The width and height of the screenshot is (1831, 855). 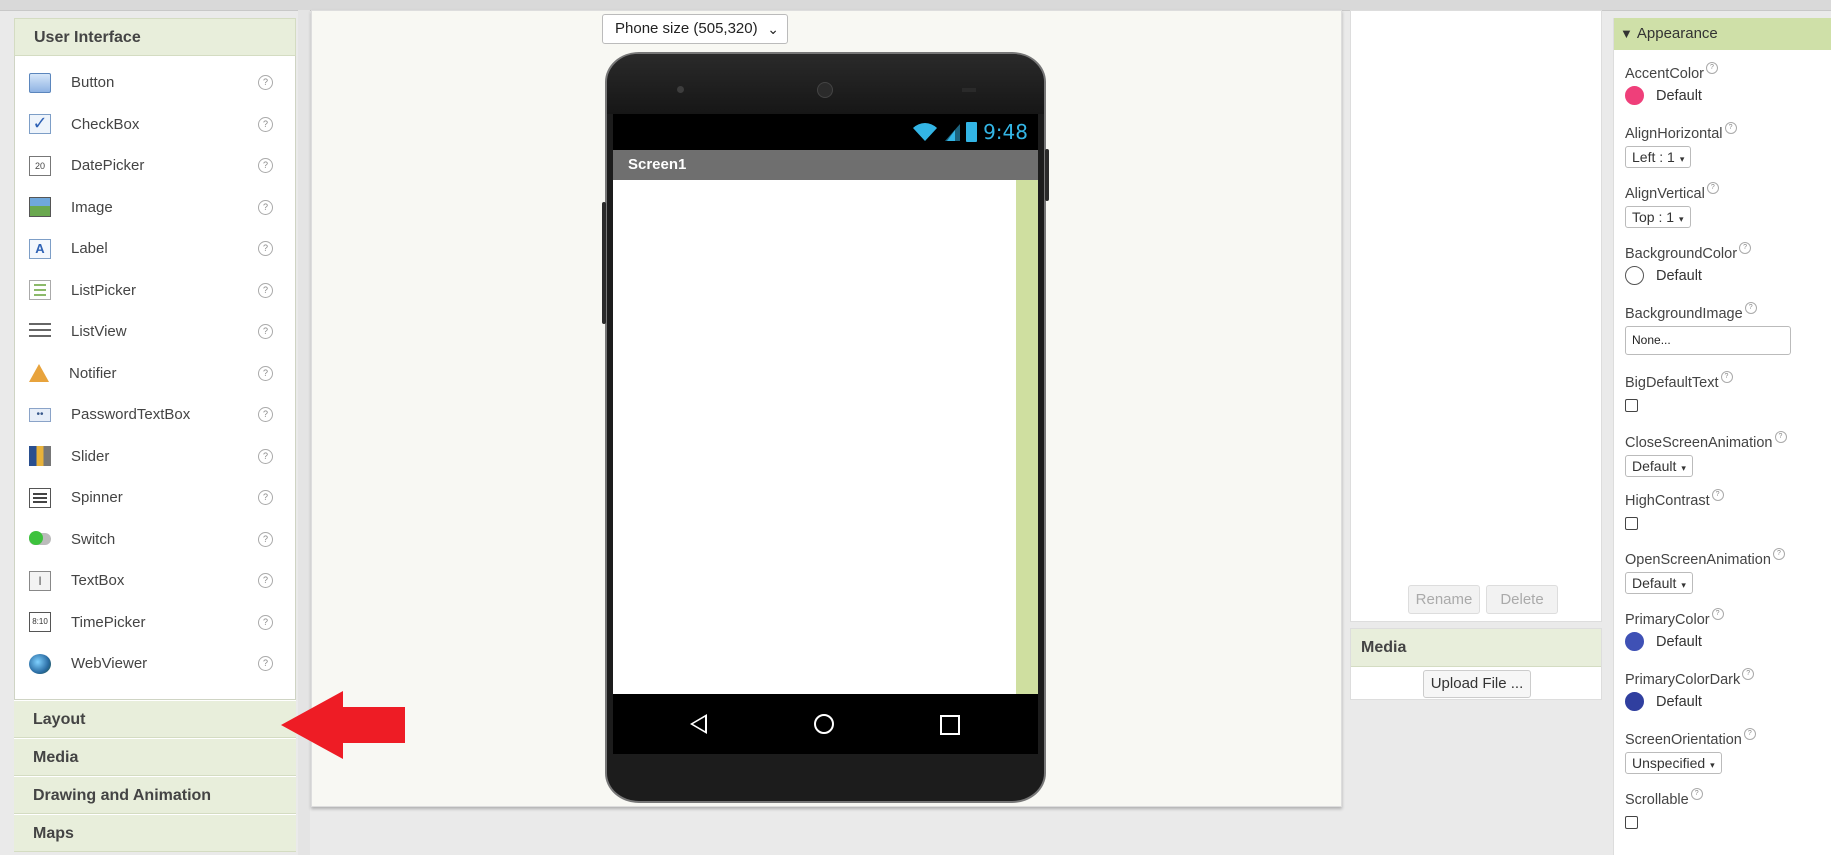 I want to click on nav-bar, so click(x=825, y=724).